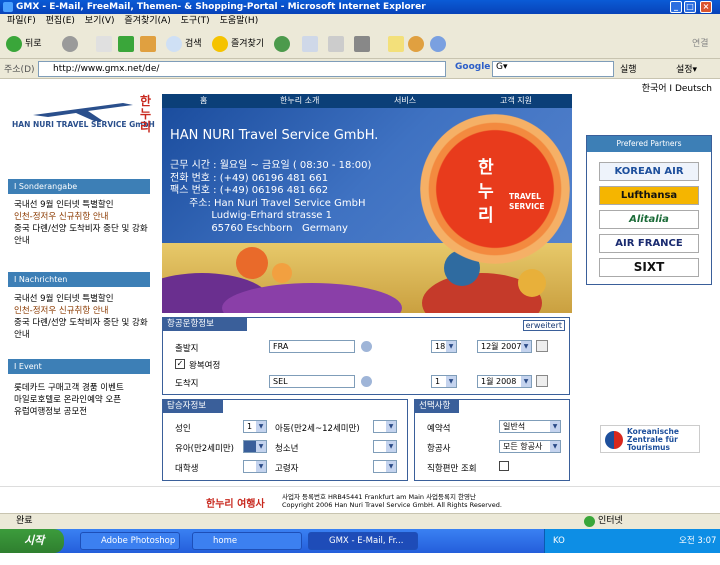 Image resolution: width=720 pixels, height=565 pixels. Describe the element at coordinates (405, 101) in the screenshot. I see `nav-services: 서비스` at that location.